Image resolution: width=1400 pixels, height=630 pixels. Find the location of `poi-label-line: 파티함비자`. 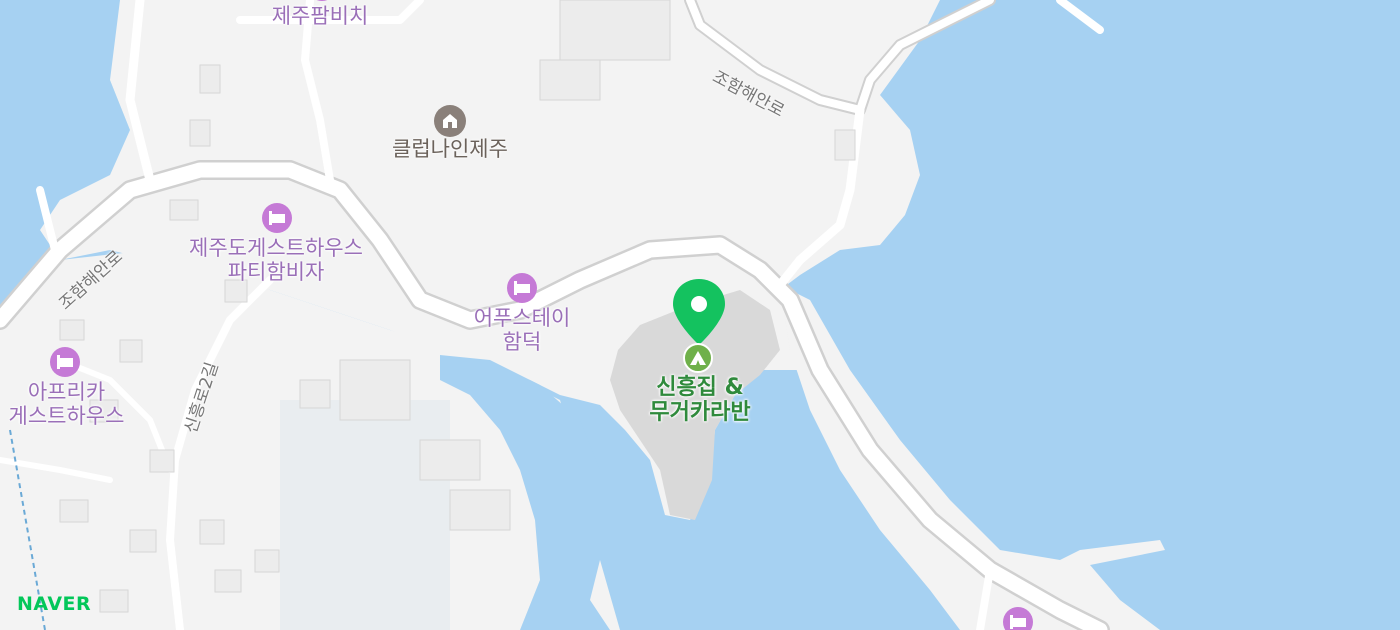

poi-label-line: 파티함비자 is located at coordinates (276, 272).